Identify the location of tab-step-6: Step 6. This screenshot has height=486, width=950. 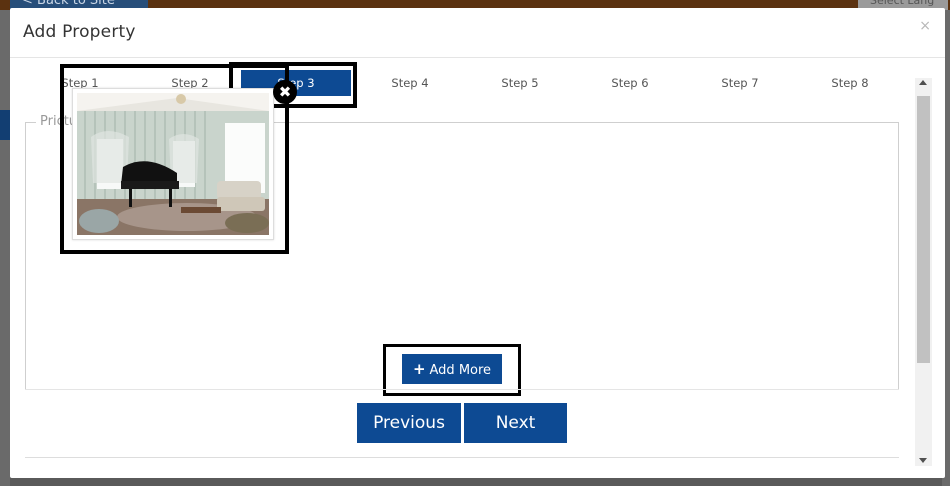
(630, 83).